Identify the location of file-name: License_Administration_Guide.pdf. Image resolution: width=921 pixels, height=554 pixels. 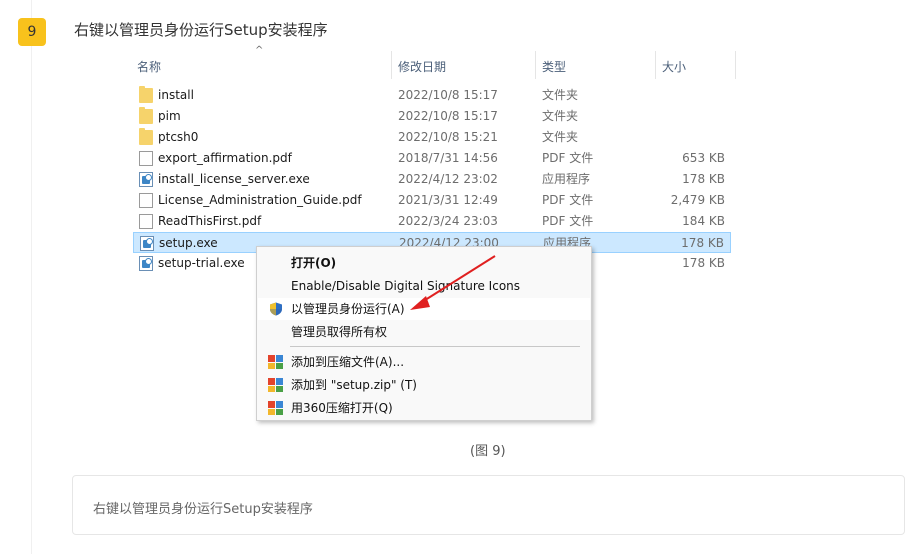
(260, 200).